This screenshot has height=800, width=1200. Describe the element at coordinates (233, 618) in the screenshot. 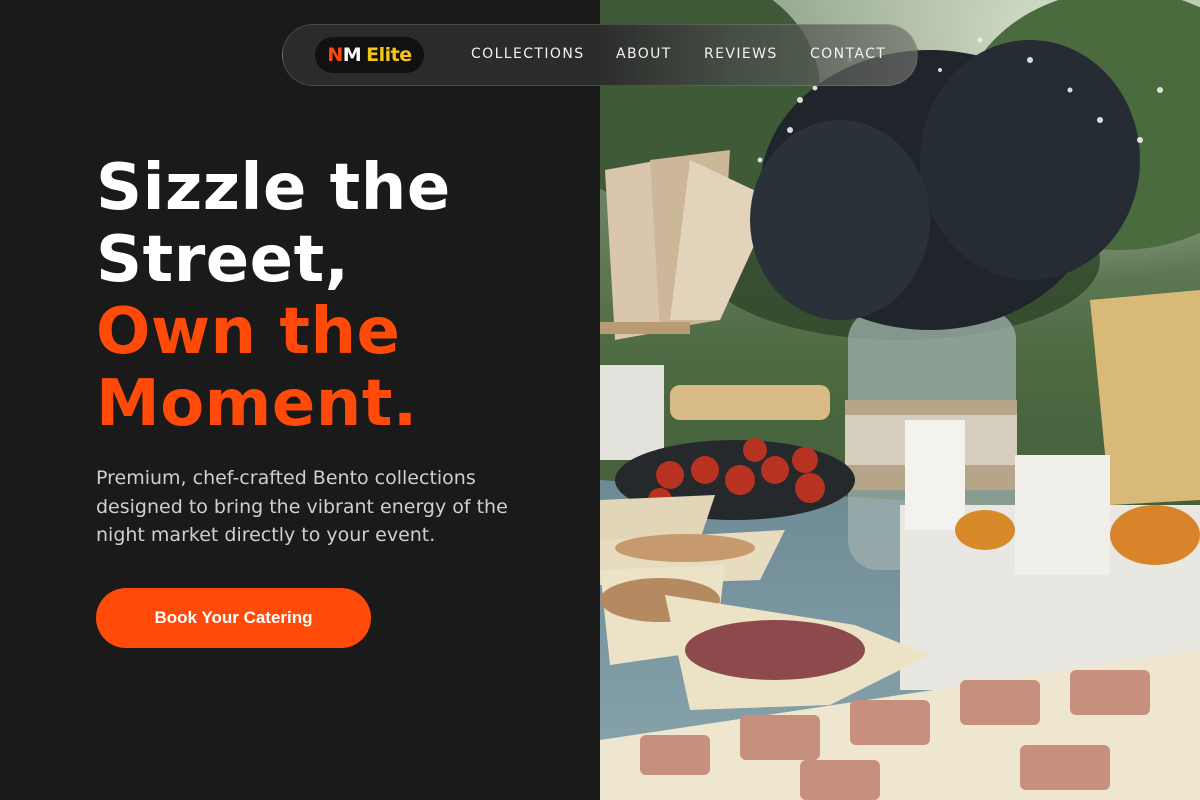

I see `book-catering-button: Book Your Catering` at that location.